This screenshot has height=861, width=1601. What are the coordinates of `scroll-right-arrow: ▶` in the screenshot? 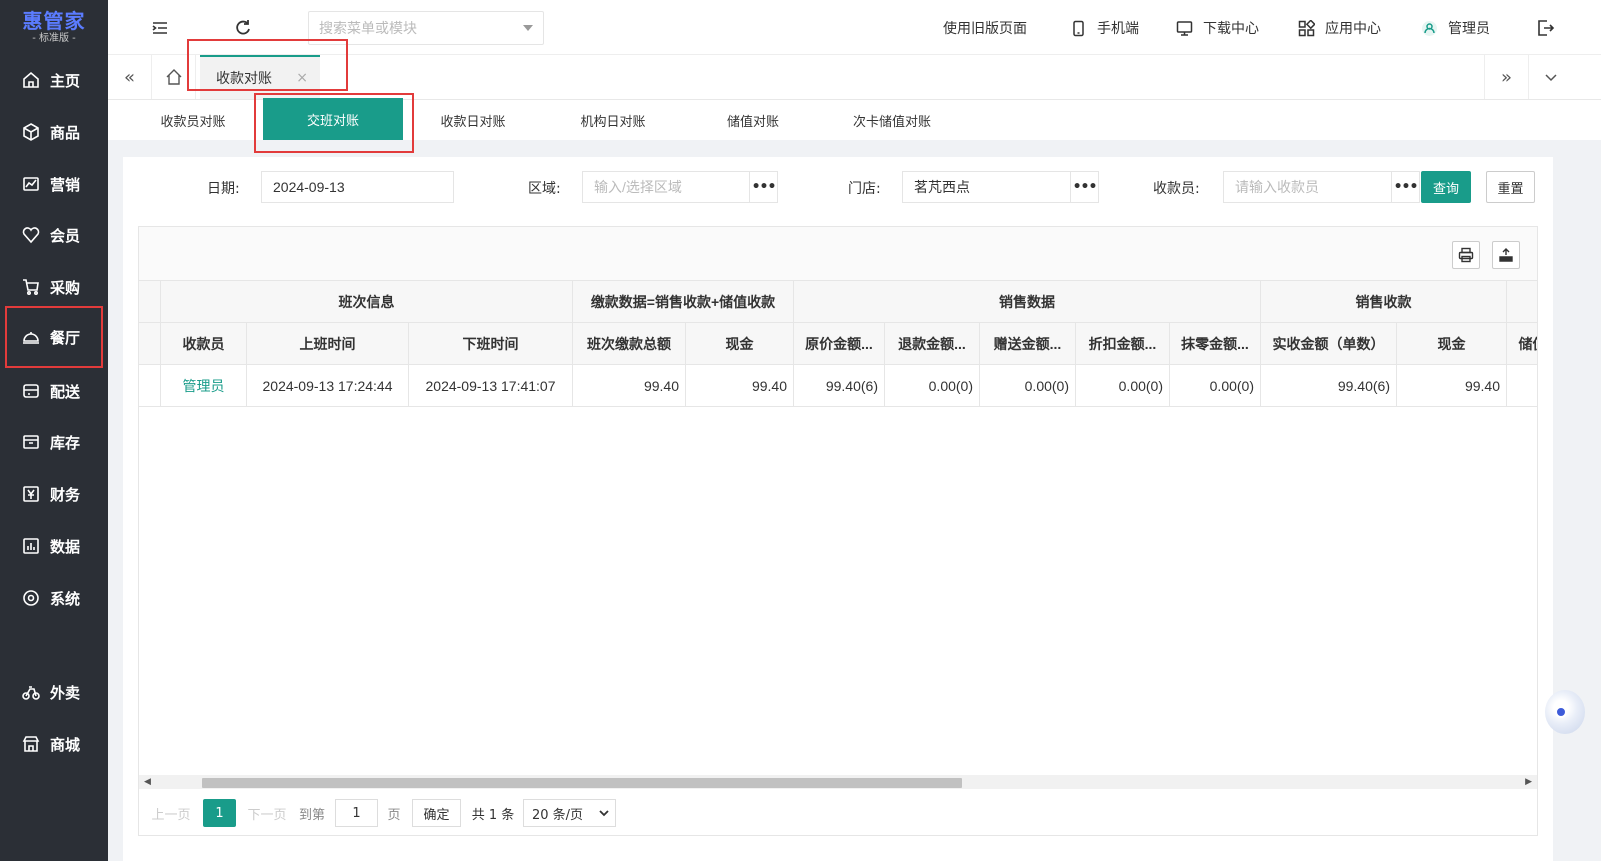 It's located at (1528, 782).